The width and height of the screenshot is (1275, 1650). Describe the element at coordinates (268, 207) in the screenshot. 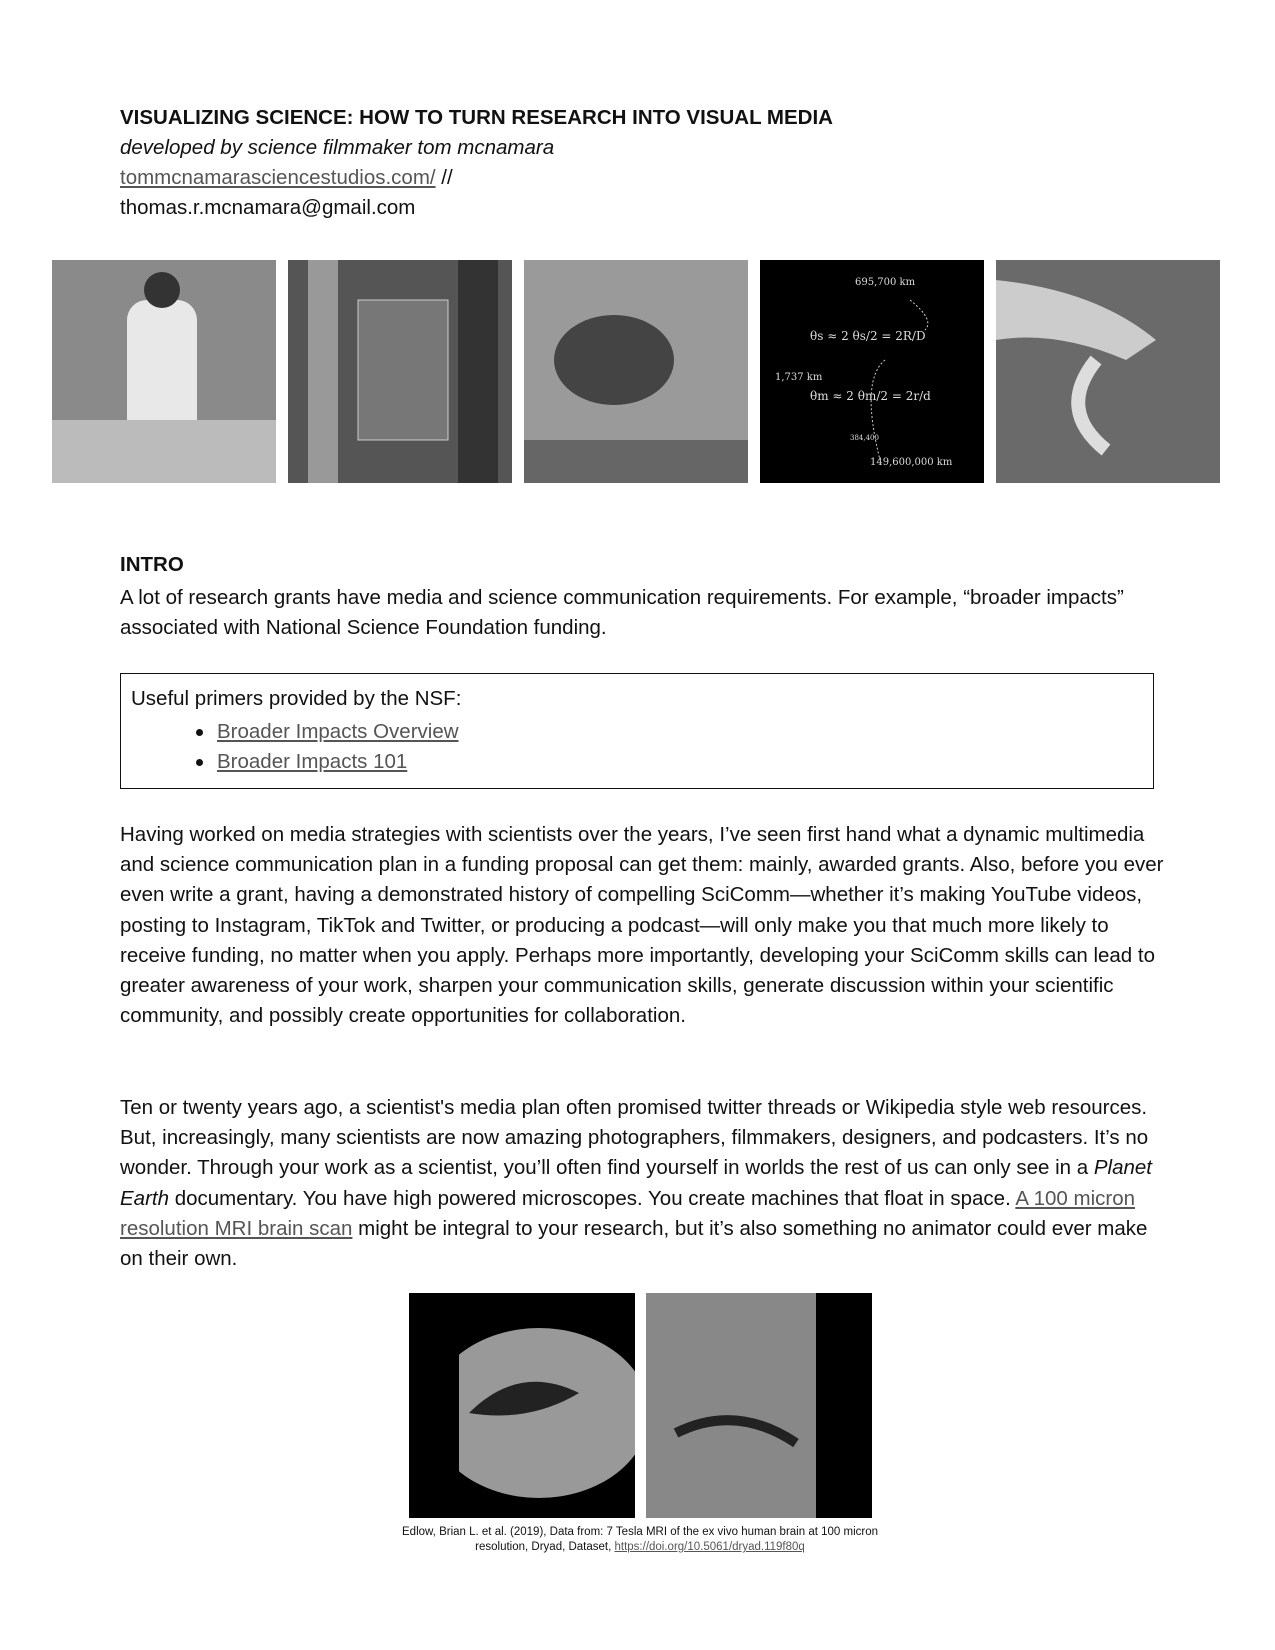

I see `email: thomas.r.mcnamara@gmail.com` at that location.